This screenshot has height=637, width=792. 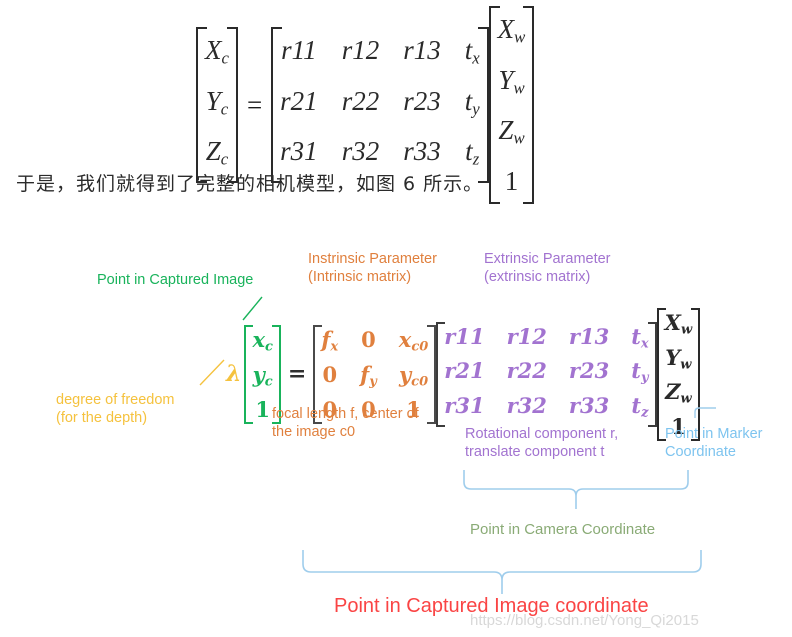 What do you see at coordinates (413, 375) in the screenshot?
I see `matrix-cell: yc0` at bounding box center [413, 375].